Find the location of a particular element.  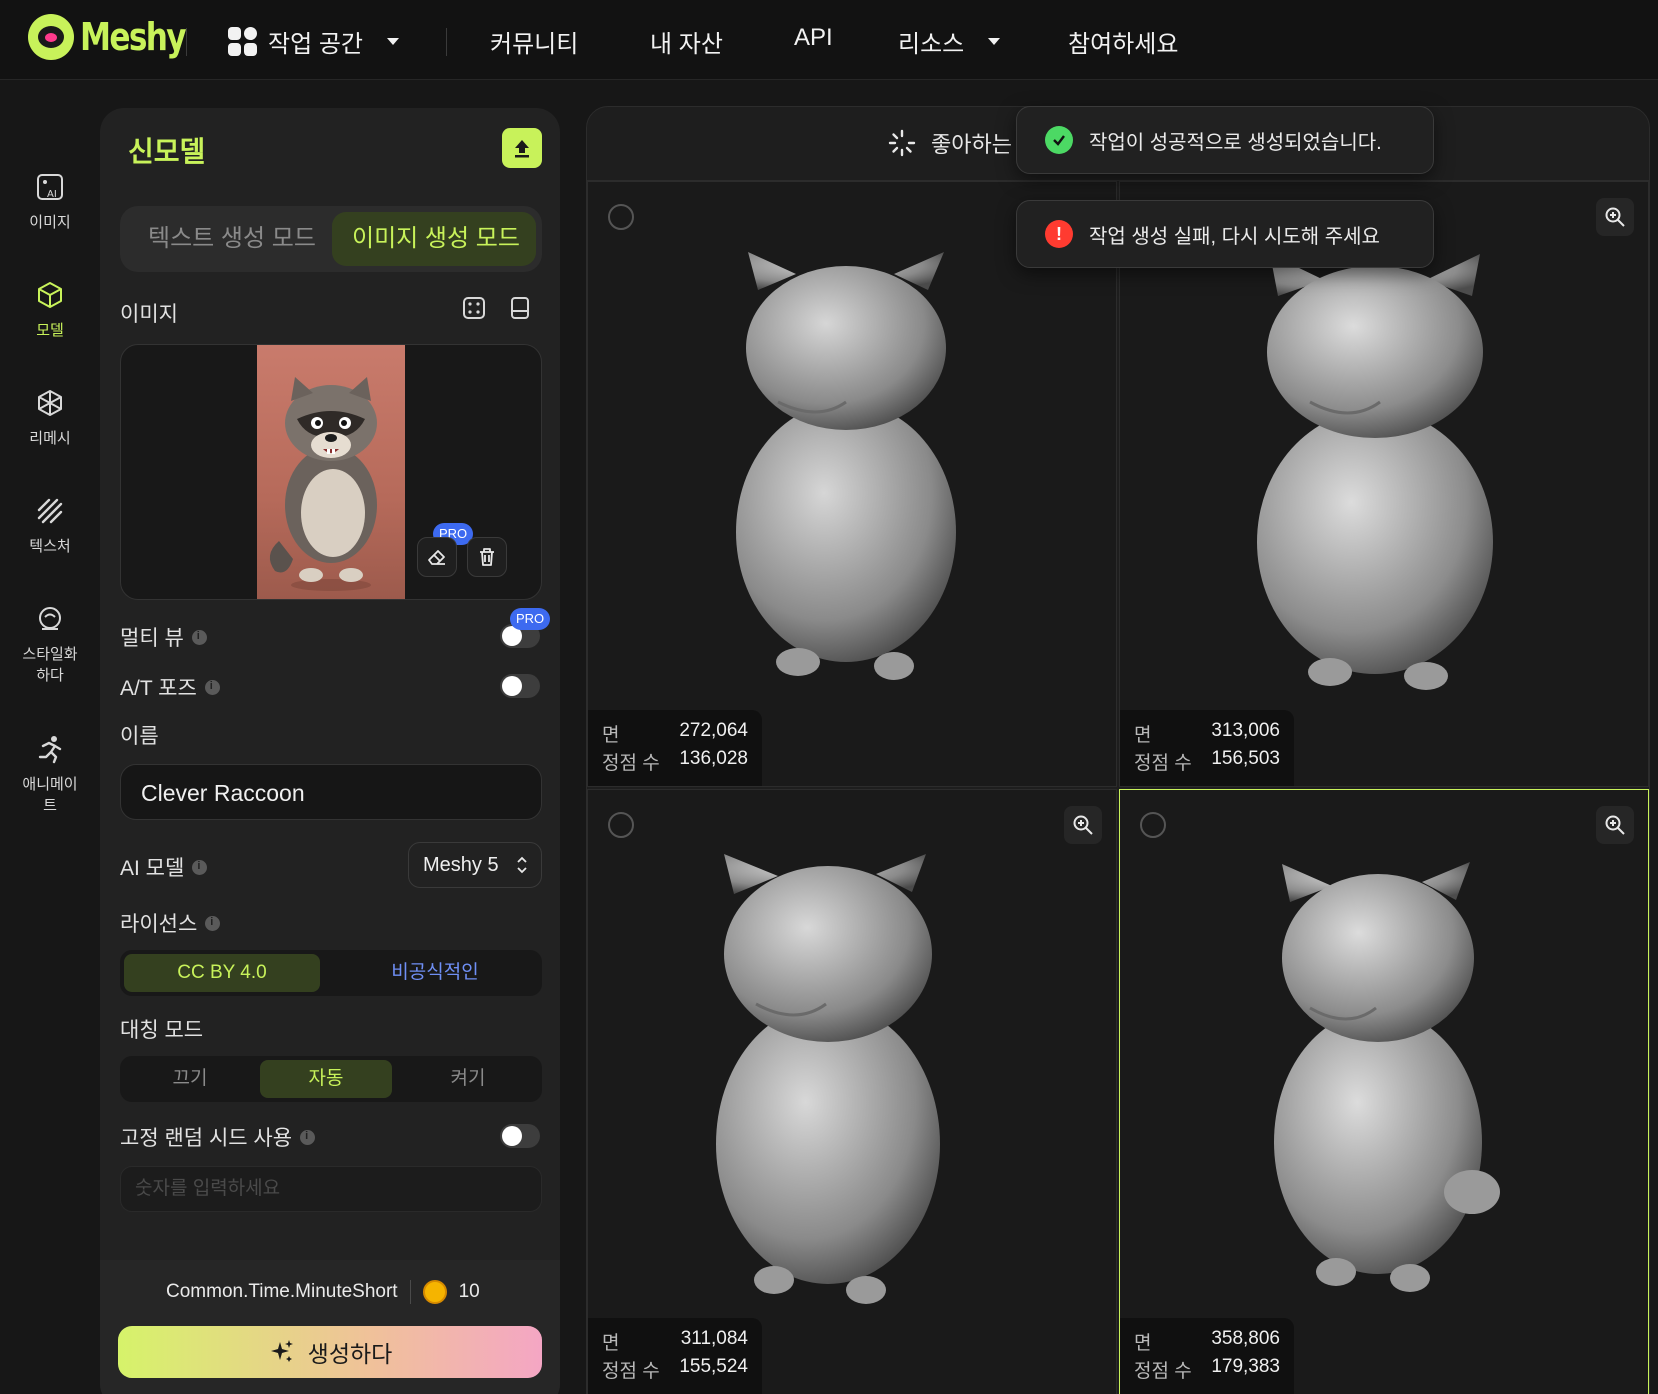

divider is located at coordinates (446, 42).